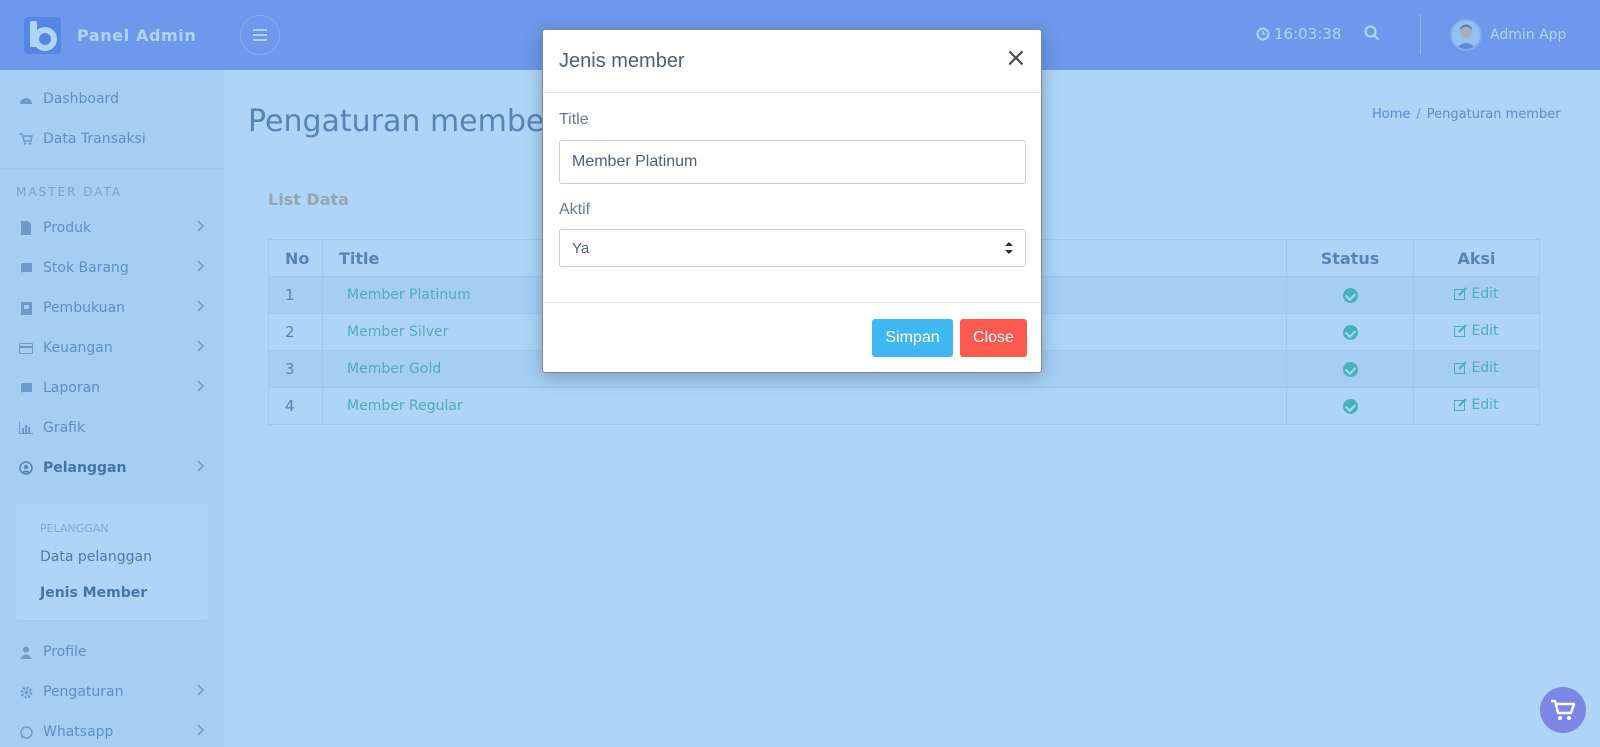 The image size is (1600, 747). I want to click on title-input-value: Member Platinum, so click(635, 161).